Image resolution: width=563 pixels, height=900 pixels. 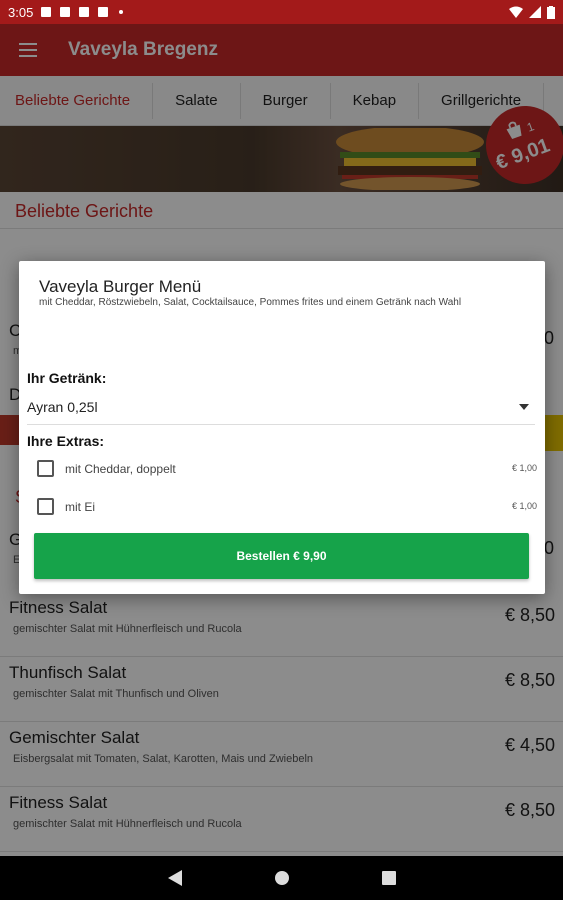 I want to click on drink-select: Ayran 0,25l, so click(x=281, y=412).